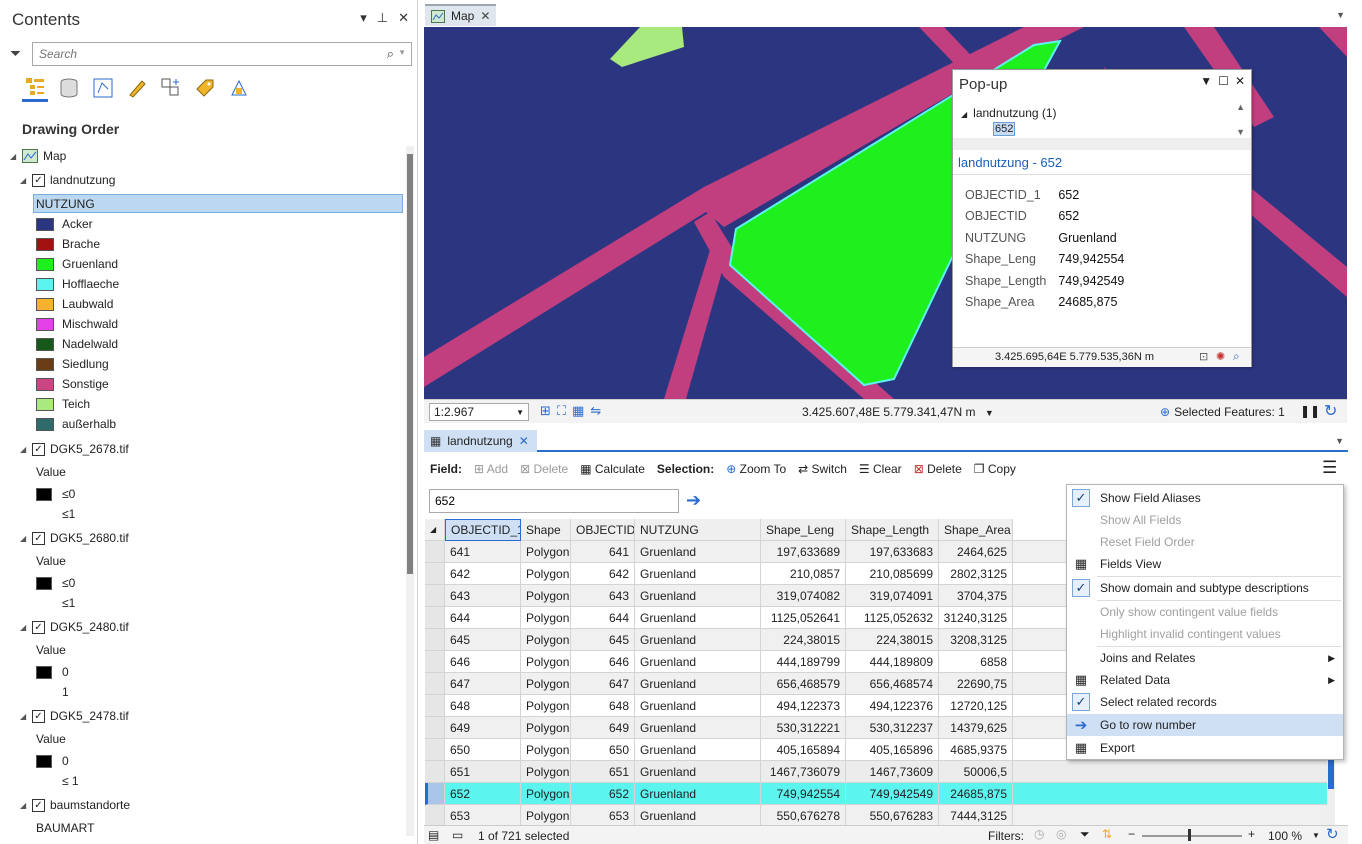 The height and width of the screenshot is (844, 1362). Describe the element at coordinates (693, 500) in the screenshot. I see `go-arrow-icon: ➔` at that location.